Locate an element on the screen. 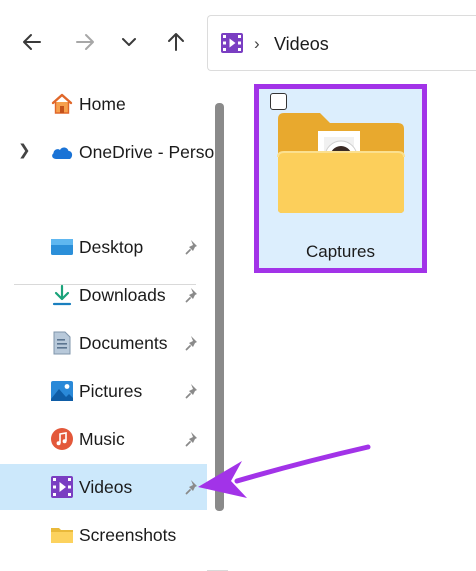  sidebar-item-label: OneDrive - Perso is located at coordinates (147, 152).